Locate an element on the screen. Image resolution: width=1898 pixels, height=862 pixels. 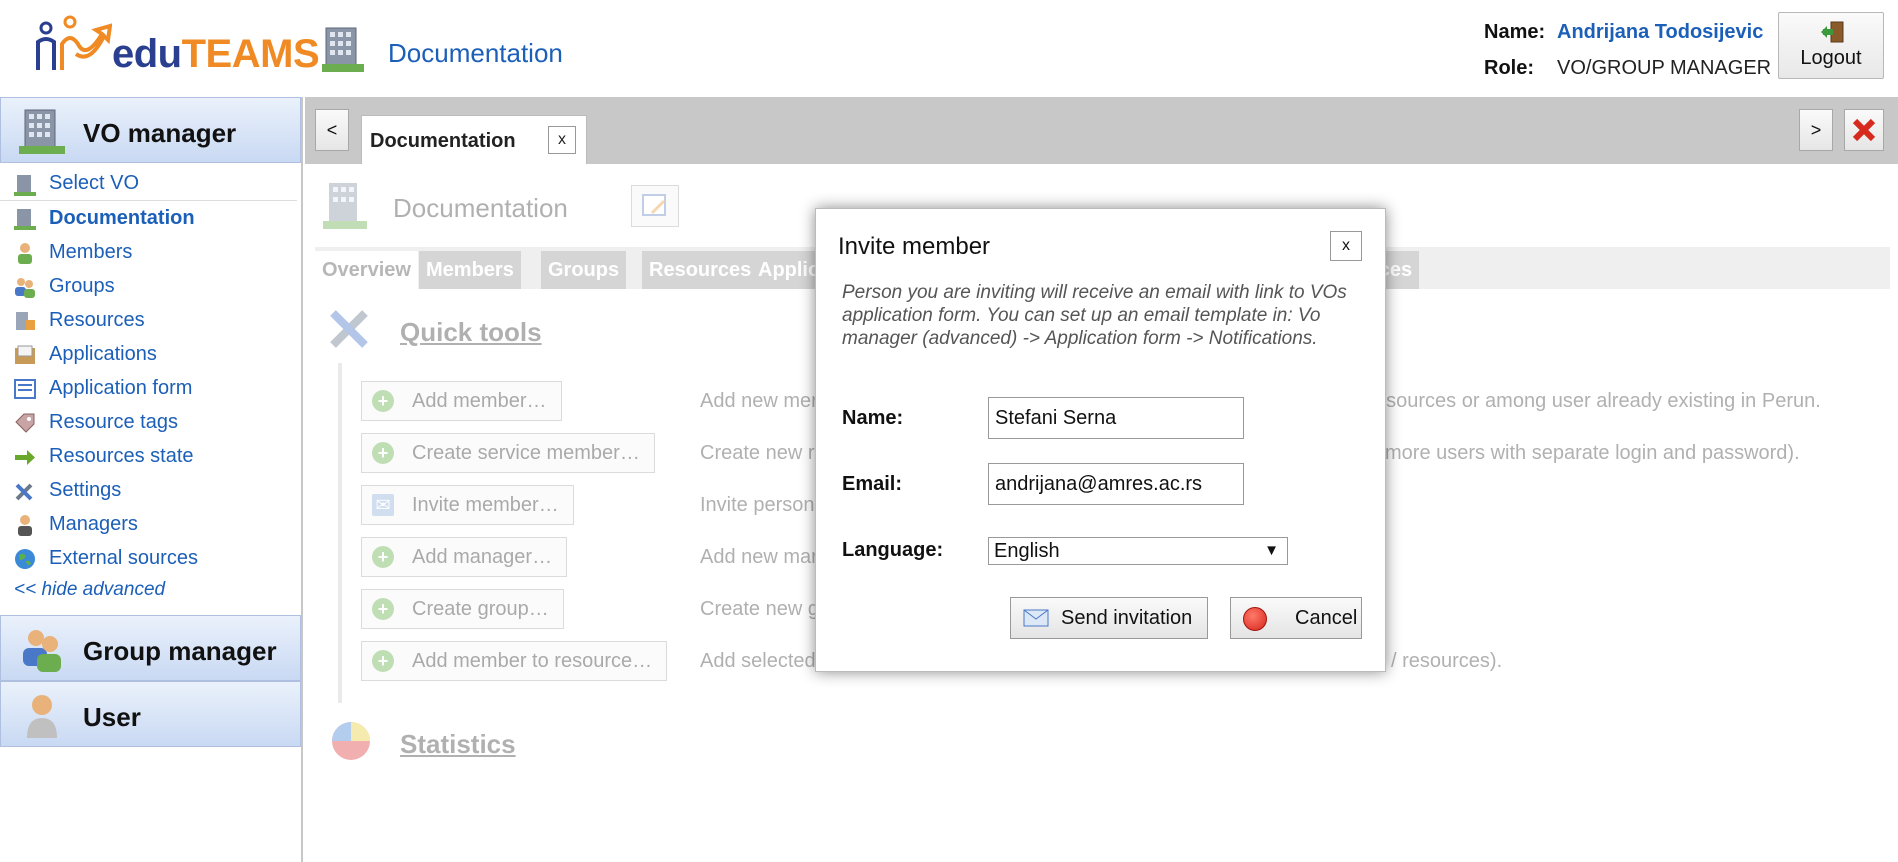
sidebar-item-label: Managers is located at coordinates (93, 523).